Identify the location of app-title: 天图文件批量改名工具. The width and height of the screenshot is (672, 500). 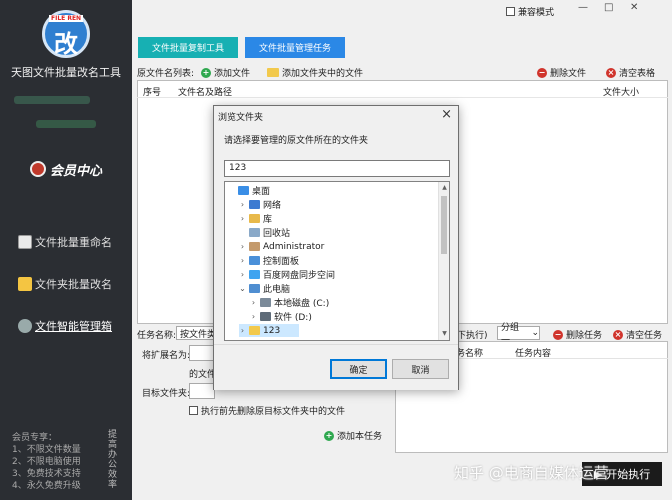
(66, 72).